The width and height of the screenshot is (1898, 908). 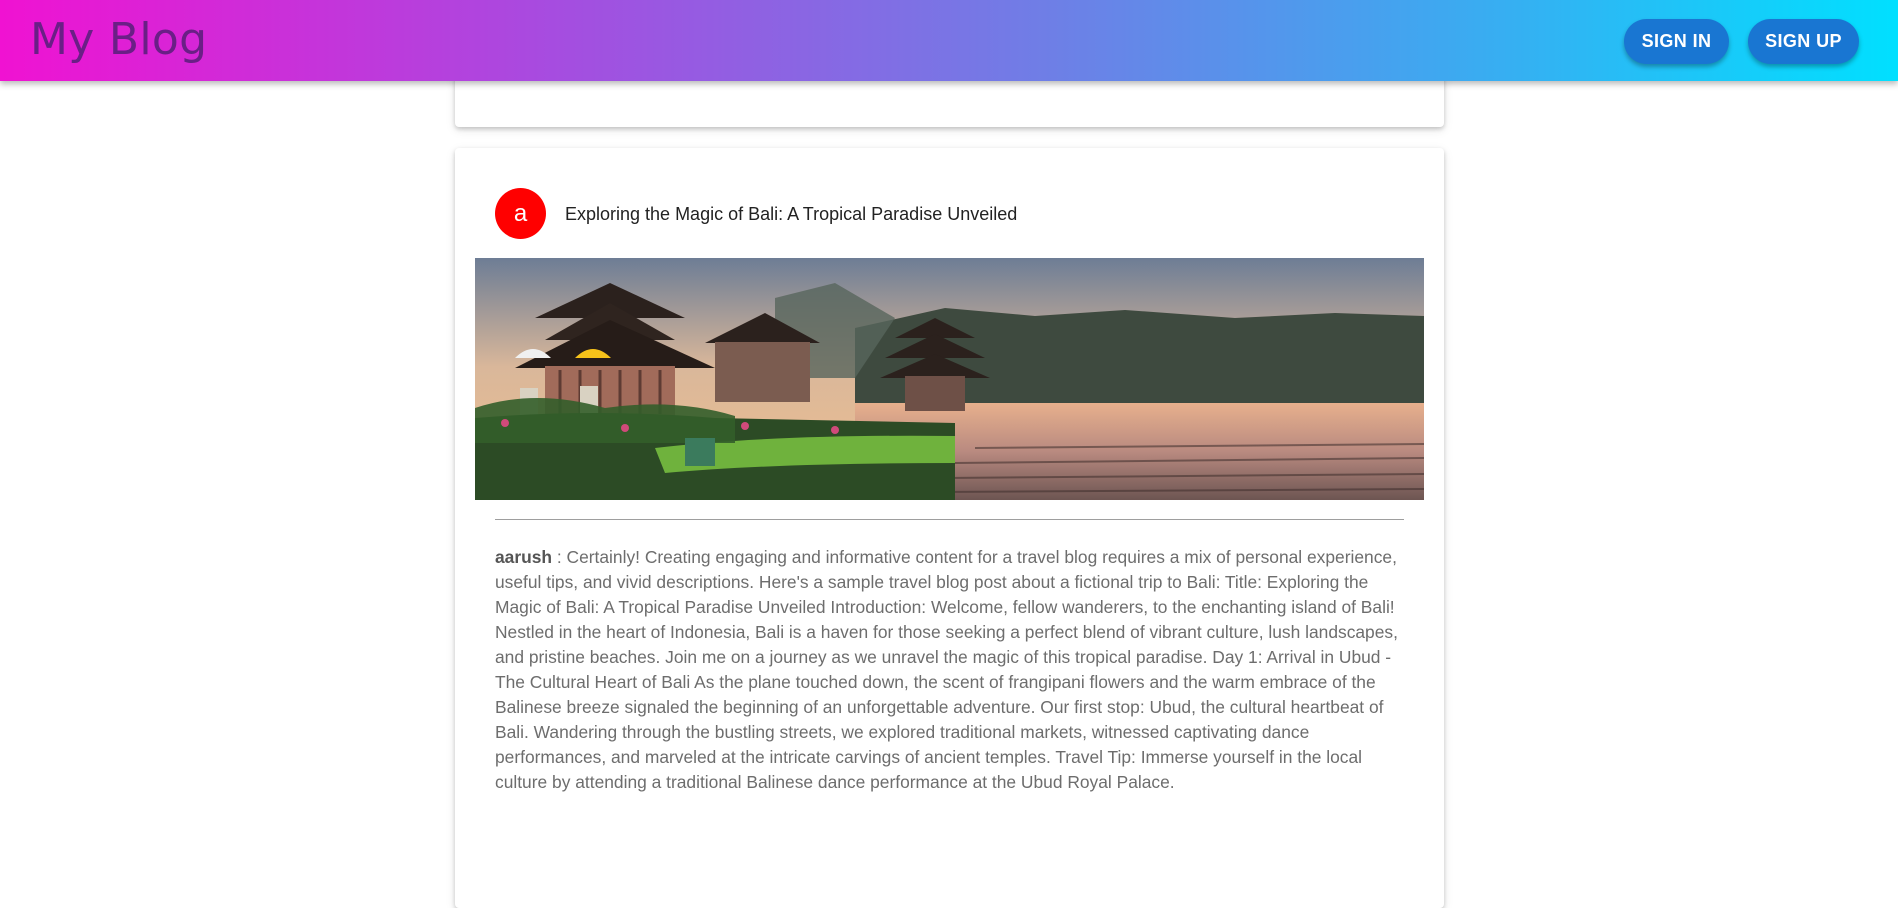 I want to click on post-image, so click(x=949, y=379).